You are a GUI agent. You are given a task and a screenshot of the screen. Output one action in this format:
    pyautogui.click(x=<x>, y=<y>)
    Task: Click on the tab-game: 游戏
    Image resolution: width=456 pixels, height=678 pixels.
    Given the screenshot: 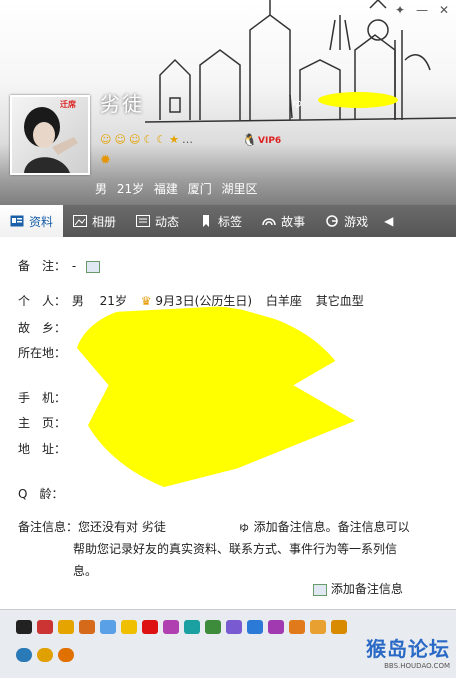 What is the action you would take?
    pyautogui.click(x=346, y=221)
    